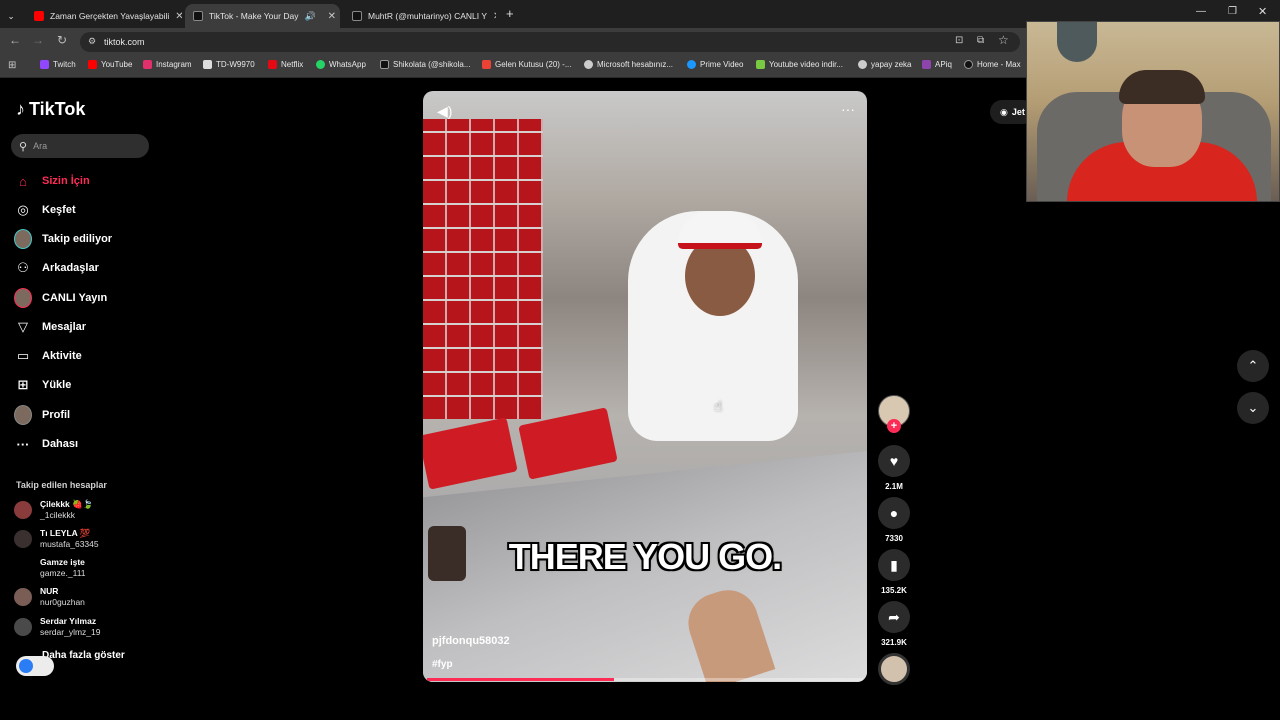  Describe the element at coordinates (442, 664) in the screenshot. I see `video-hashtag: #fyp` at that location.